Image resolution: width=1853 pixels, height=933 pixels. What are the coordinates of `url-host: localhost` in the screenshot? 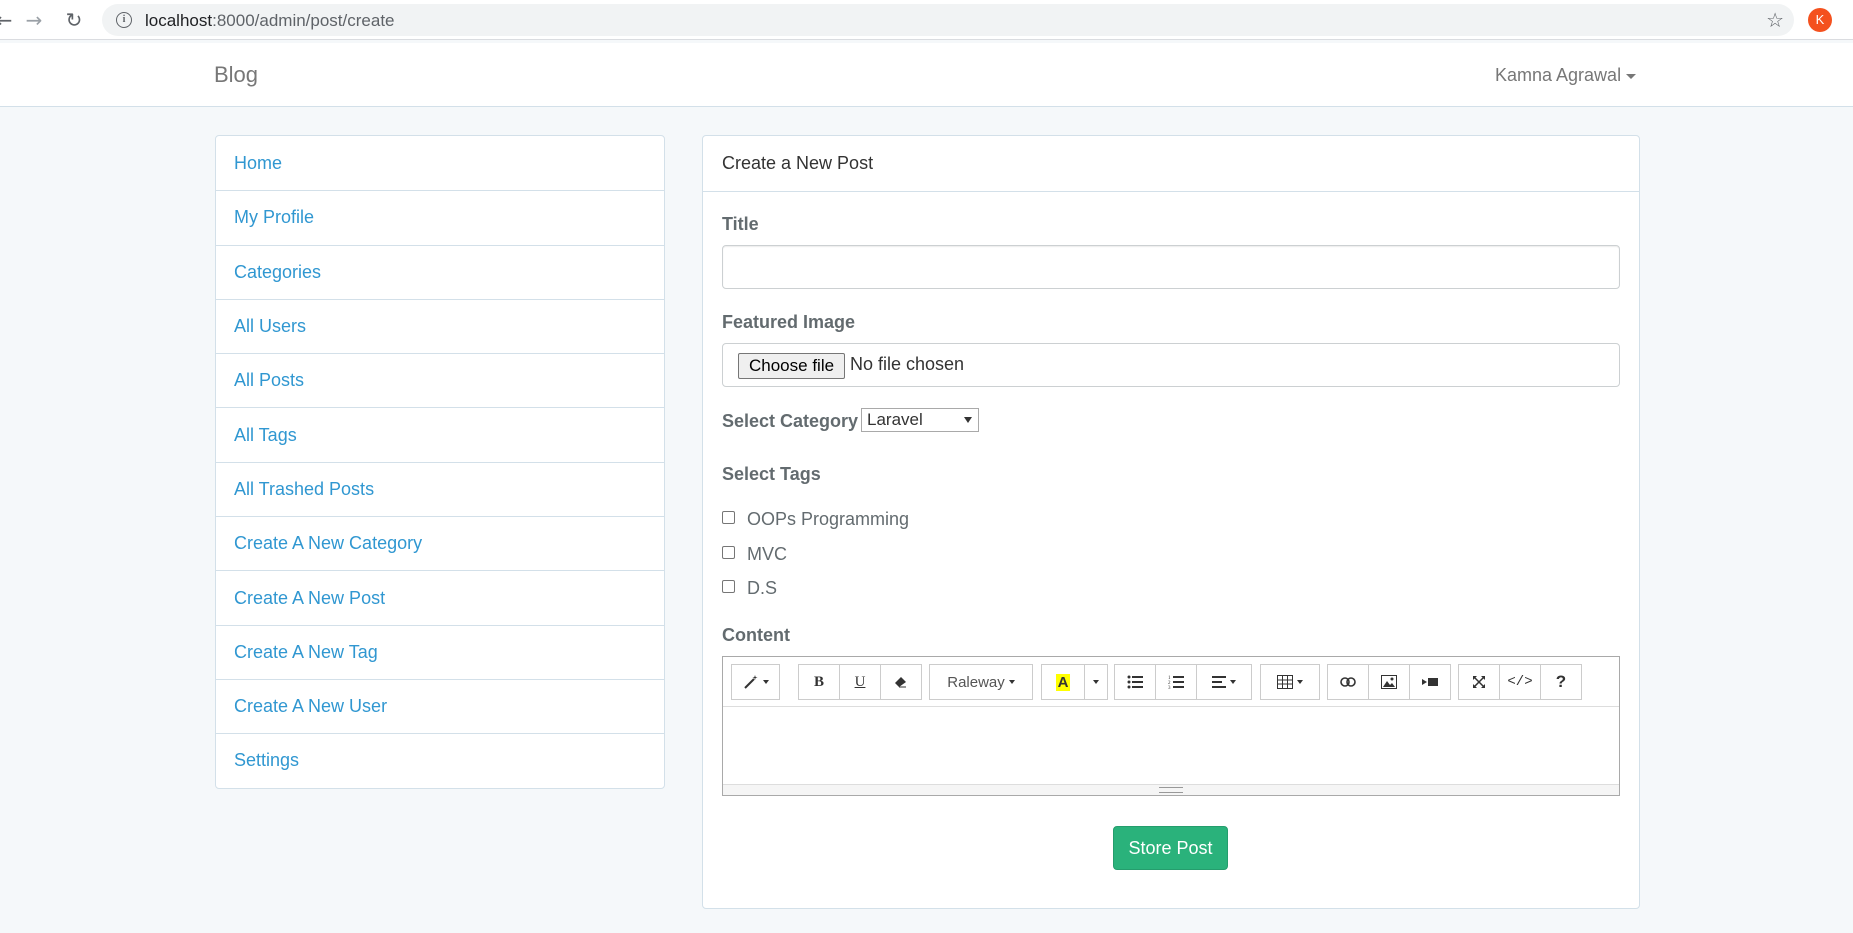 It's located at (179, 20).